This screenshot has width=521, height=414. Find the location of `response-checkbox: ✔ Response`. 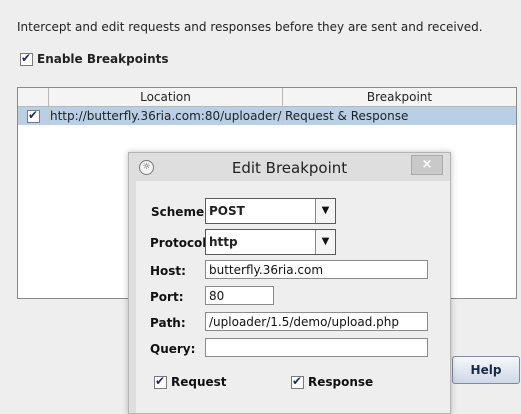

response-checkbox: ✔ Response is located at coordinates (332, 381).